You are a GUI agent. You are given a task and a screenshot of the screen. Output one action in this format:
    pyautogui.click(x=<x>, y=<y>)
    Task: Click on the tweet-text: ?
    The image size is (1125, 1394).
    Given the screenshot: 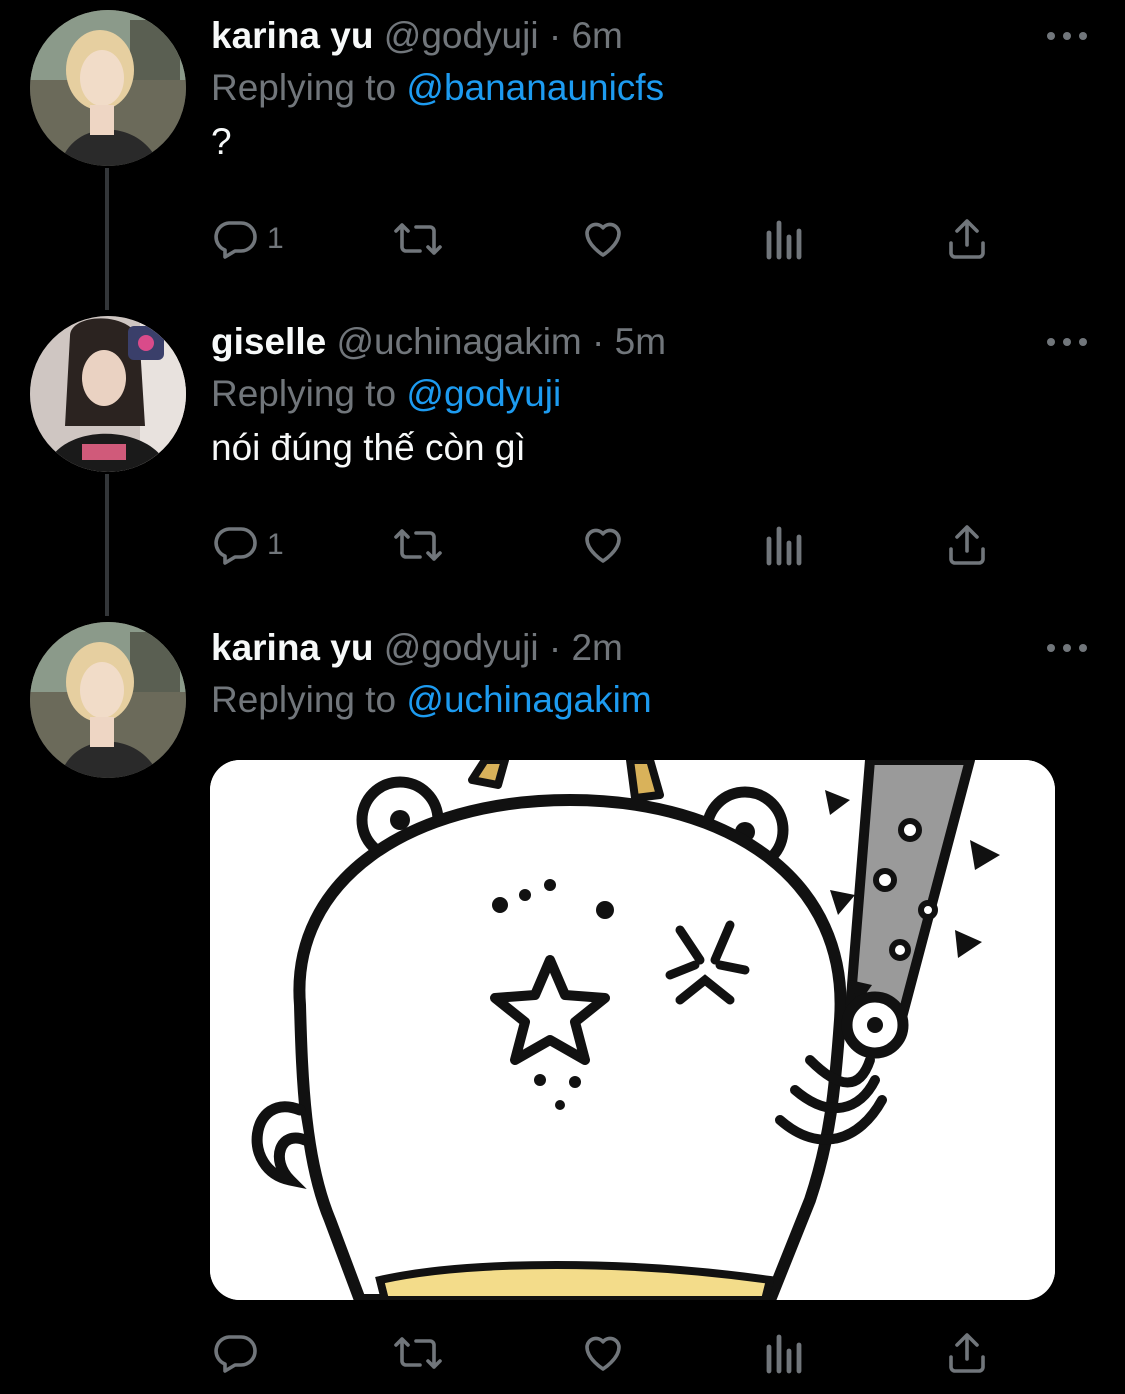 What is the action you would take?
    pyautogui.click(x=221, y=141)
    